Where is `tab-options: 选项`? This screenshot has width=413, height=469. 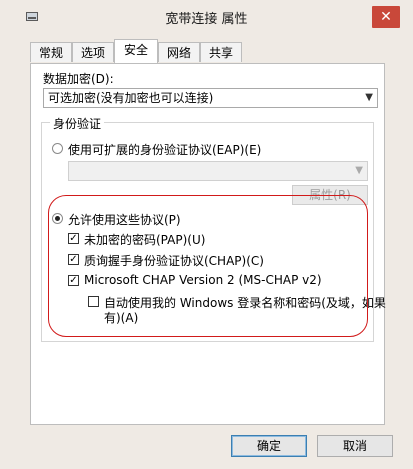 tab-options: 选项 is located at coordinates (93, 52).